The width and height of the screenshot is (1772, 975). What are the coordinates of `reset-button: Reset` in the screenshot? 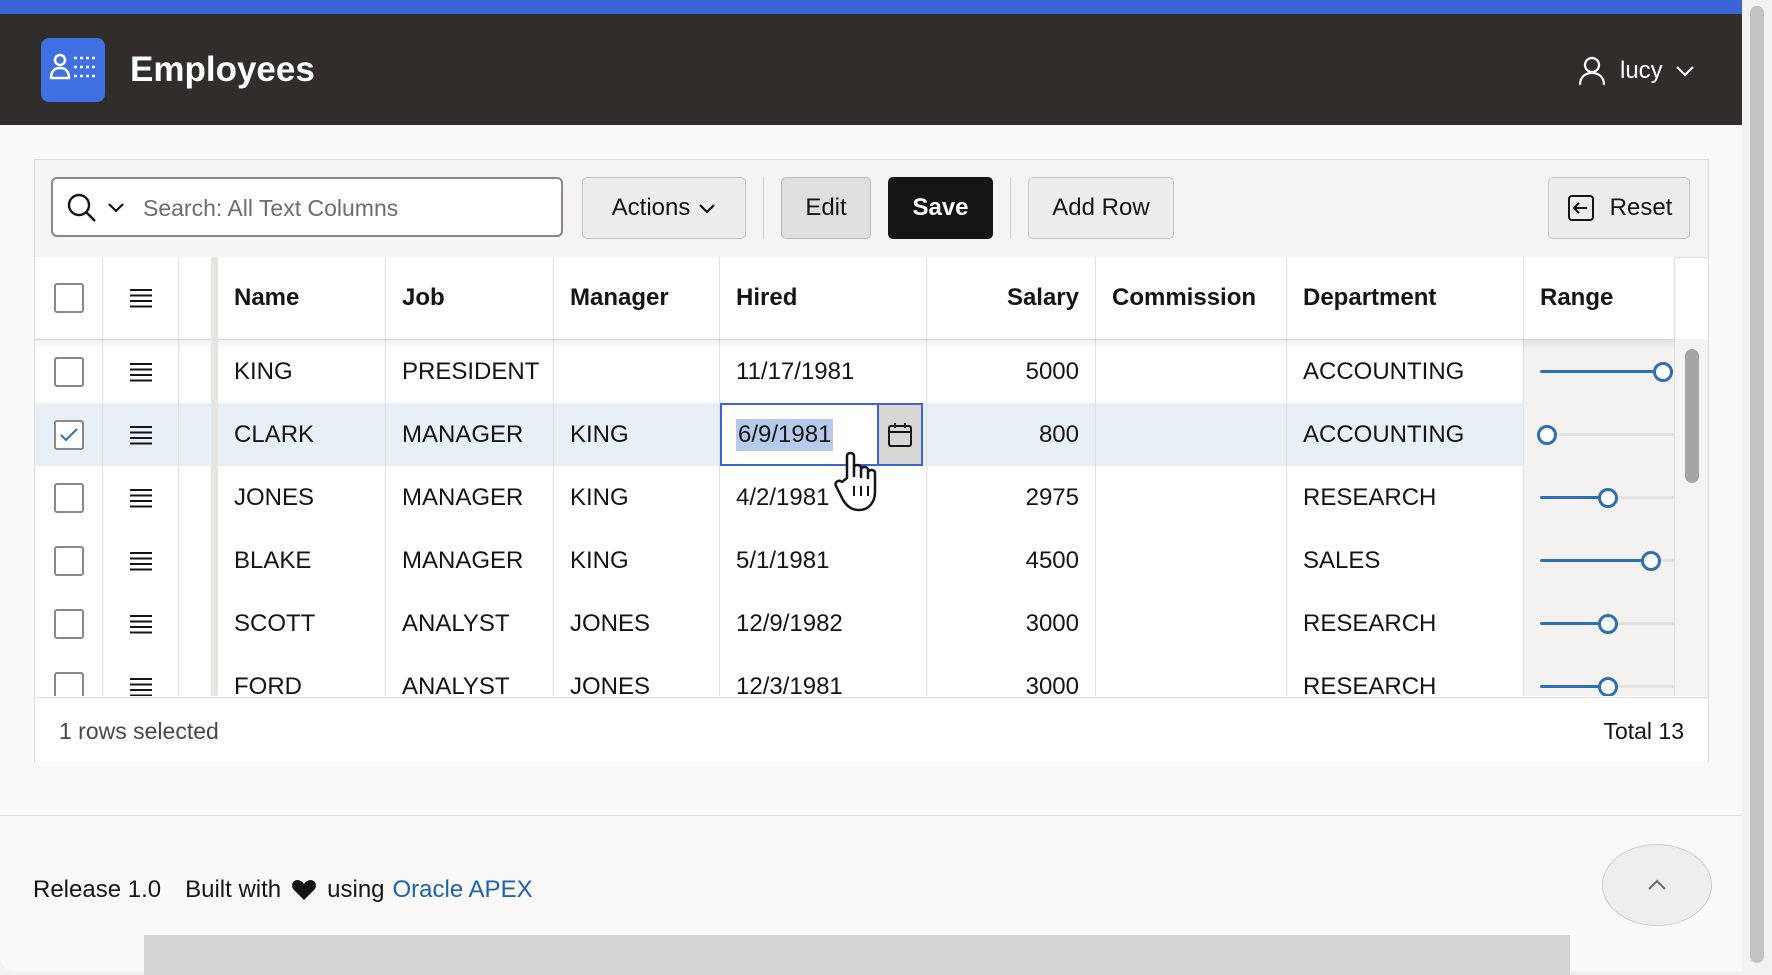 It's located at (1619, 208).